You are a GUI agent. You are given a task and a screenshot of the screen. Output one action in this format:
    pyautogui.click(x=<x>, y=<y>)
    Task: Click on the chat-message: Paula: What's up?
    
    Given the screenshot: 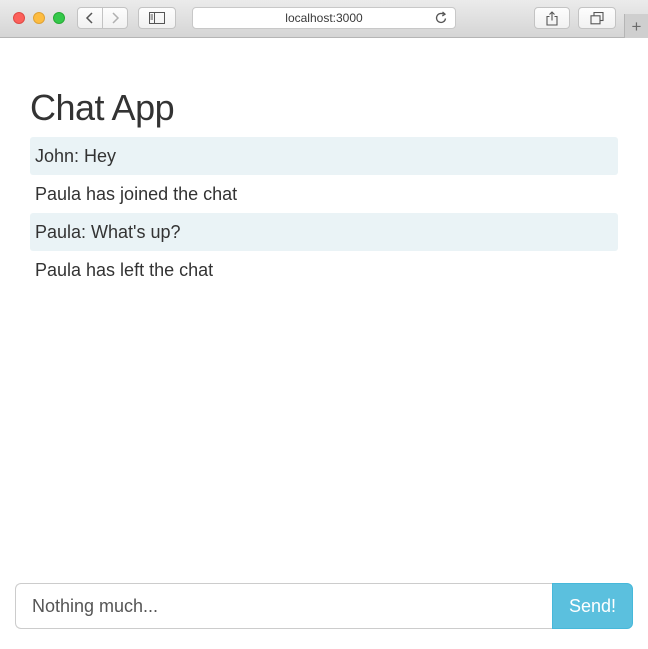 What is the action you would take?
    pyautogui.click(x=324, y=232)
    